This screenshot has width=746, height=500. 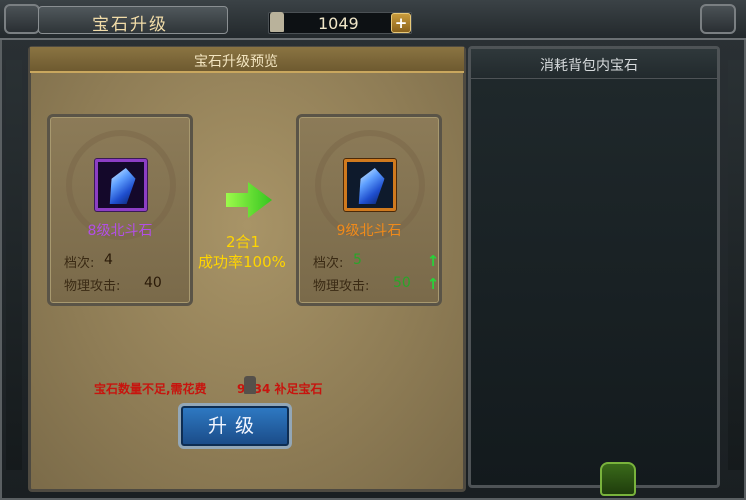 What do you see at coordinates (130, 25) in the screenshot?
I see `window-title: 宝石升级` at bounding box center [130, 25].